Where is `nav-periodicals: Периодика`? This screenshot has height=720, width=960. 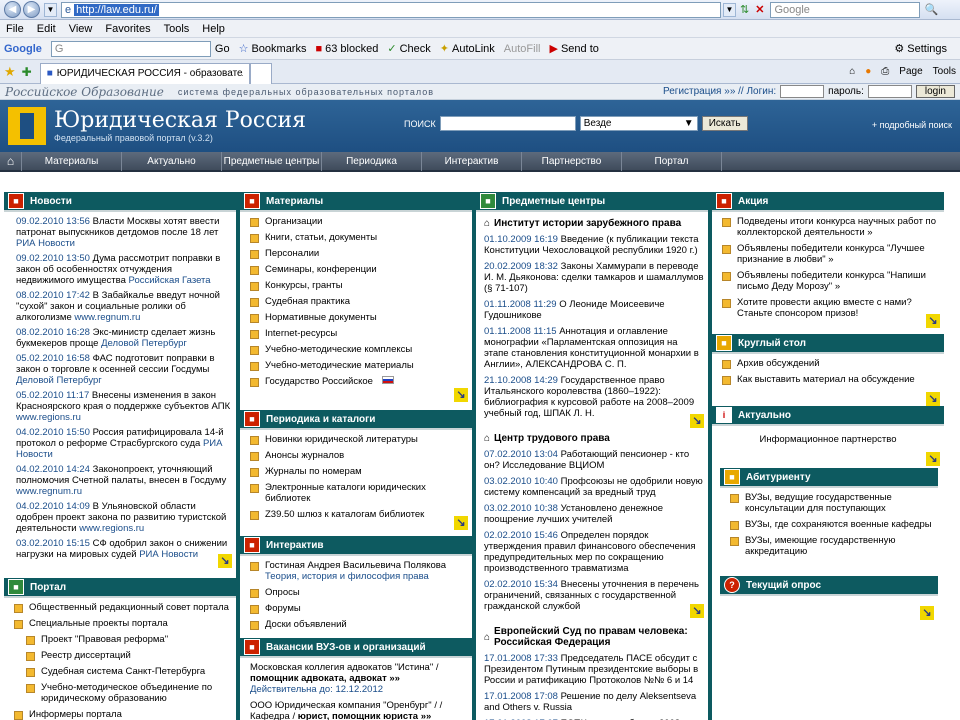 nav-periodicals: Периодика is located at coordinates (372, 161).